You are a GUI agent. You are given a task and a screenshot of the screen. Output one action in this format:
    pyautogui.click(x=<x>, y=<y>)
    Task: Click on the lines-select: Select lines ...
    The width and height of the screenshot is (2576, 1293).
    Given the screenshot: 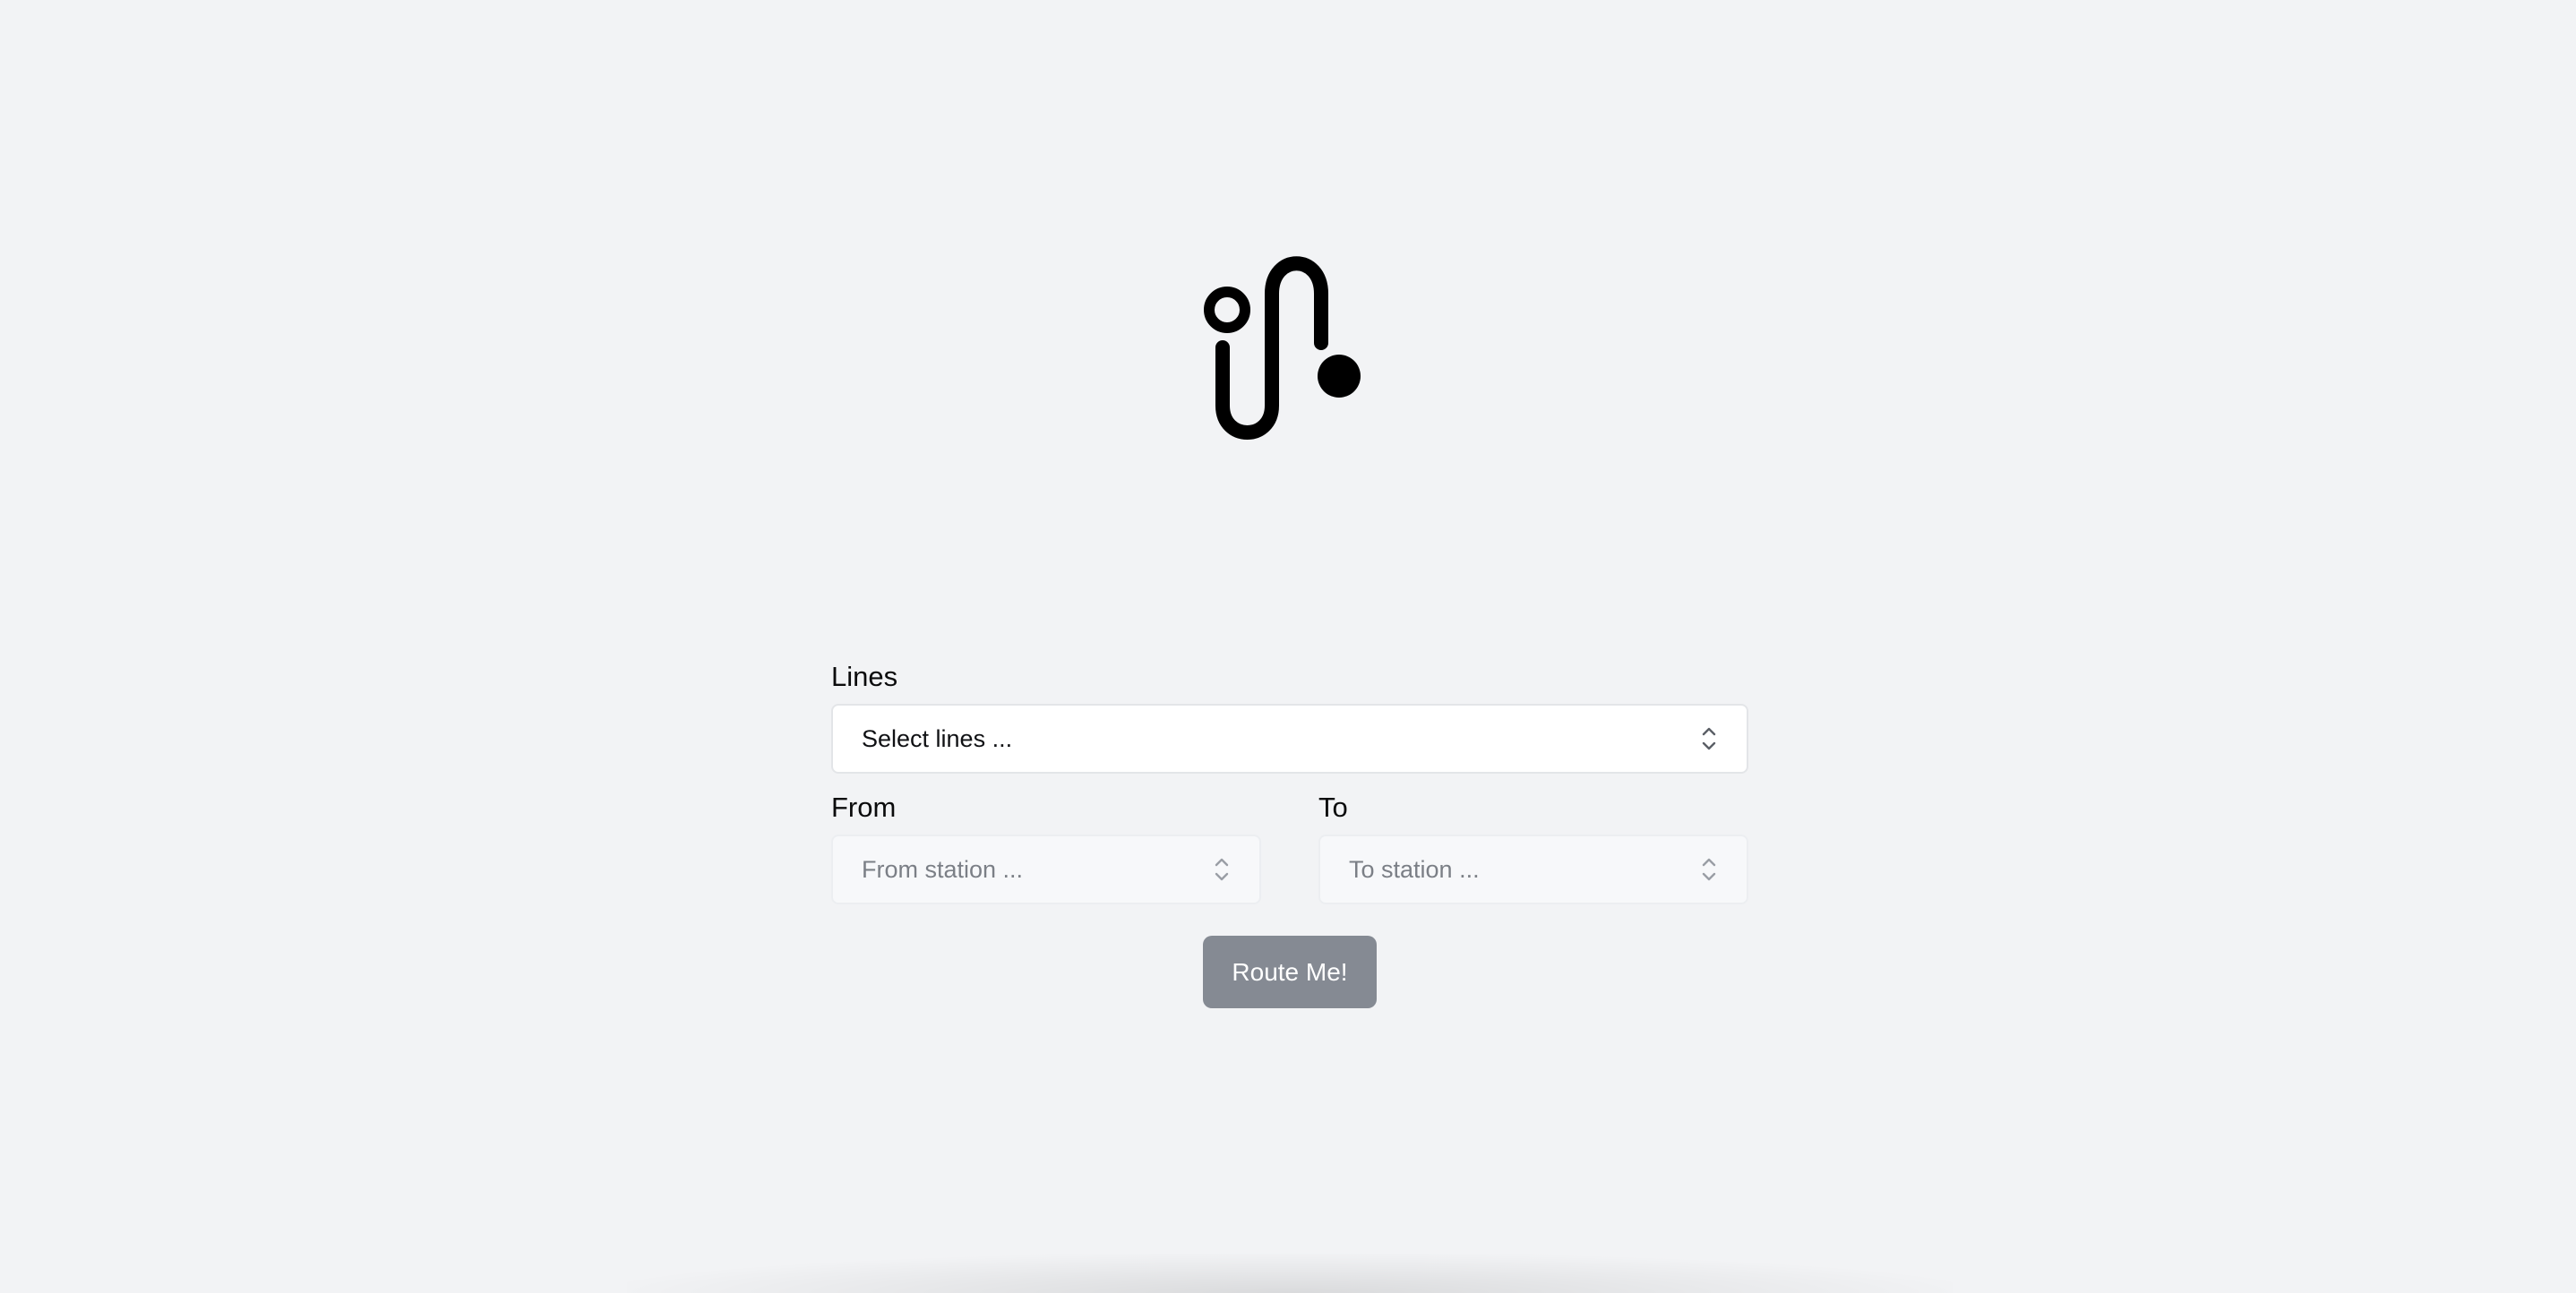 What is the action you would take?
    pyautogui.click(x=1289, y=739)
    